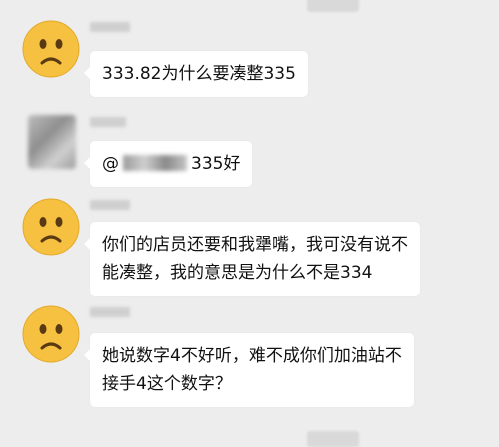  Describe the element at coordinates (167, 384) in the screenshot. I see `message-text-line: 接手4这个数字？` at that location.